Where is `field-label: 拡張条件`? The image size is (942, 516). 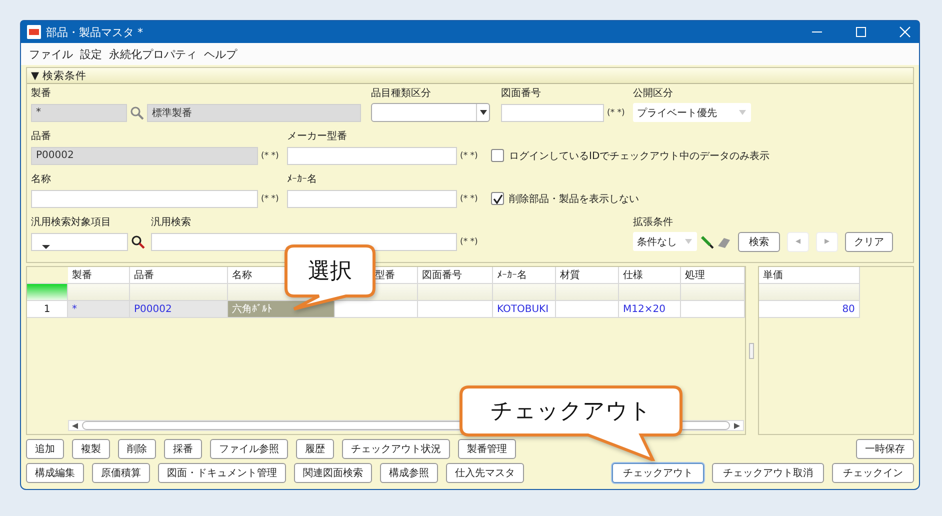
field-label: 拡張条件 is located at coordinates (653, 222).